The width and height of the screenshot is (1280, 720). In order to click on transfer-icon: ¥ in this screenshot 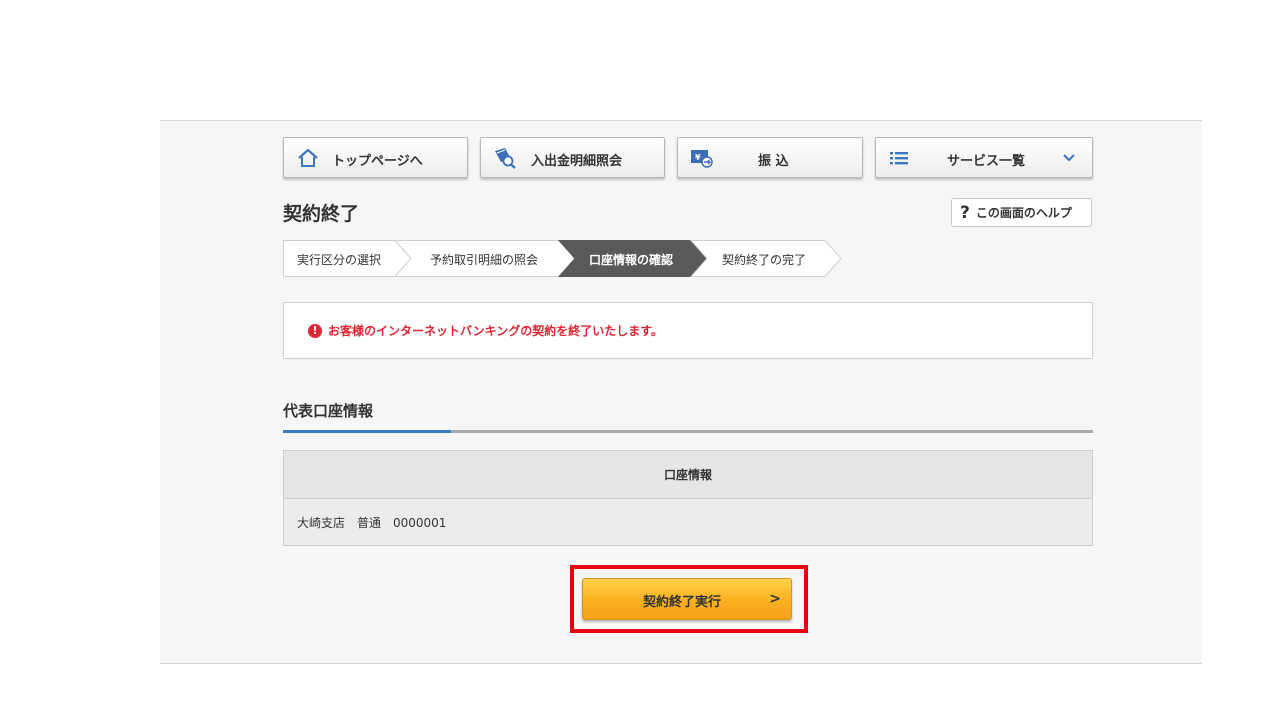, I will do `click(702, 159)`.